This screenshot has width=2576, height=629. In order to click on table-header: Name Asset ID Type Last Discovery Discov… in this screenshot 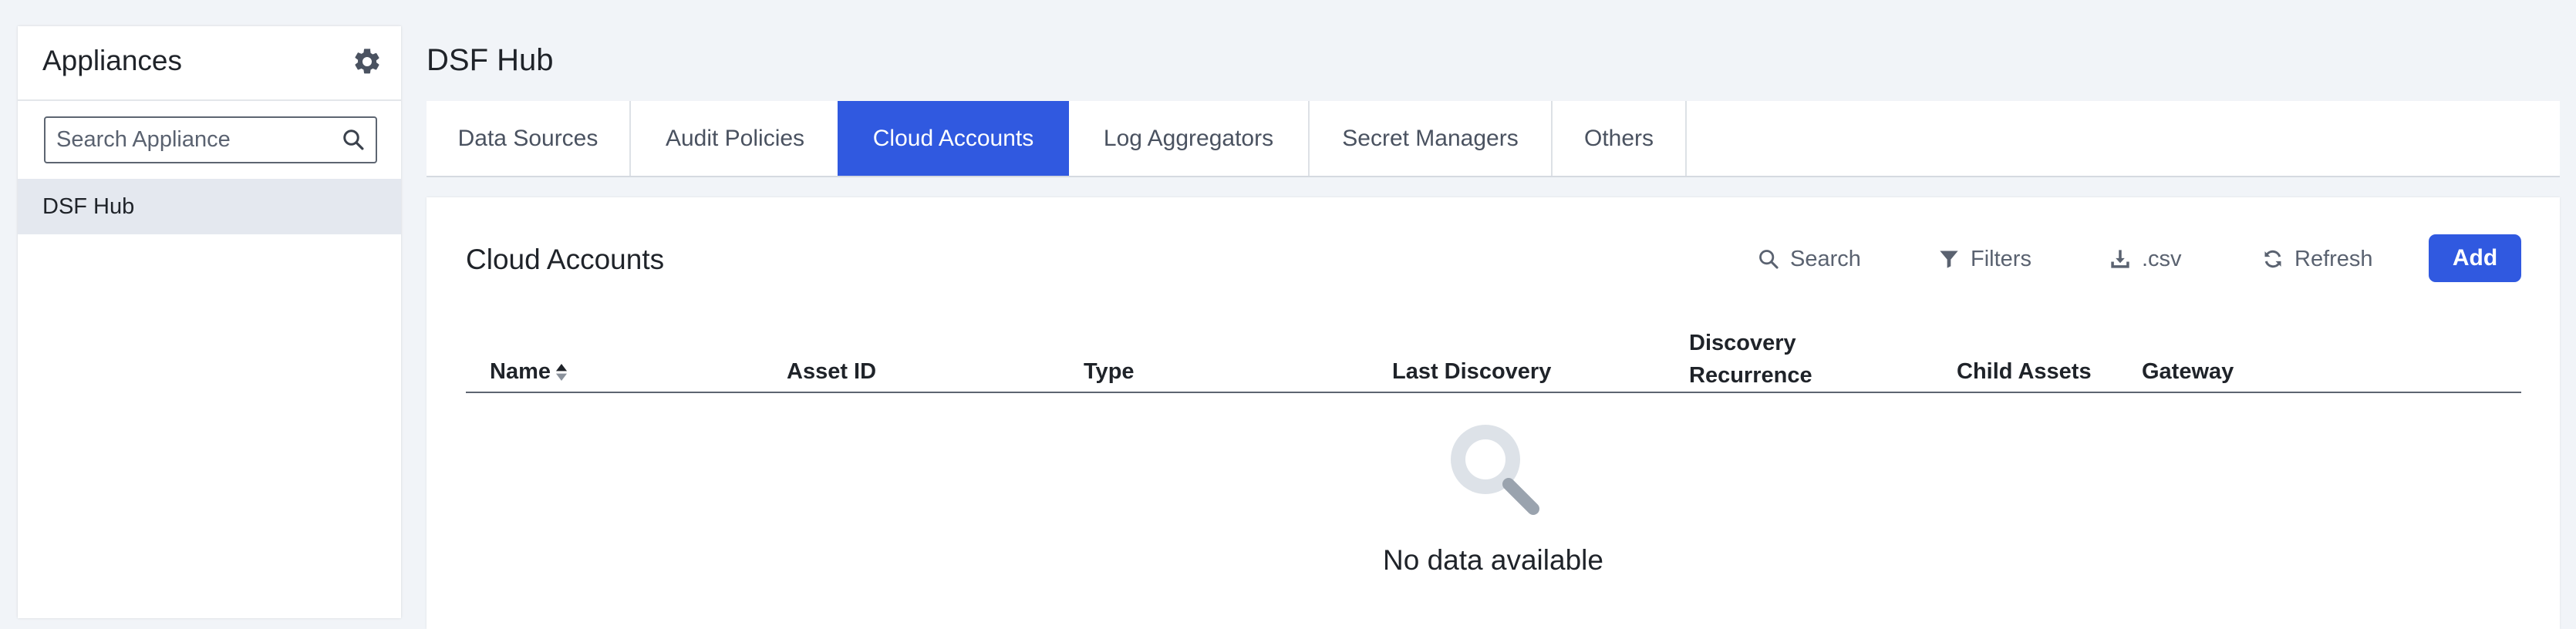, I will do `click(1493, 353)`.